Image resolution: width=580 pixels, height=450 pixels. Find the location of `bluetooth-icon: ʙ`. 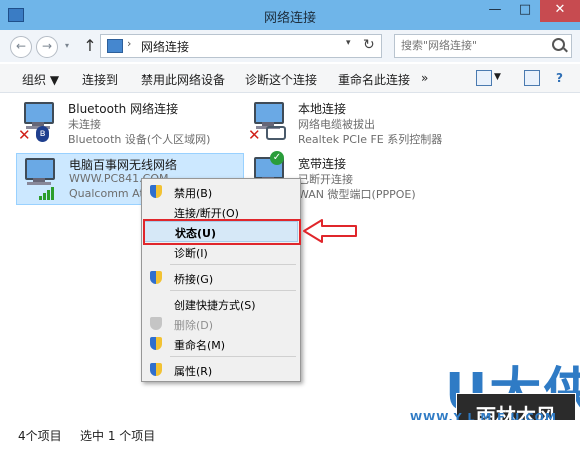

bluetooth-icon: ʙ is located at coordinates (42, 134).